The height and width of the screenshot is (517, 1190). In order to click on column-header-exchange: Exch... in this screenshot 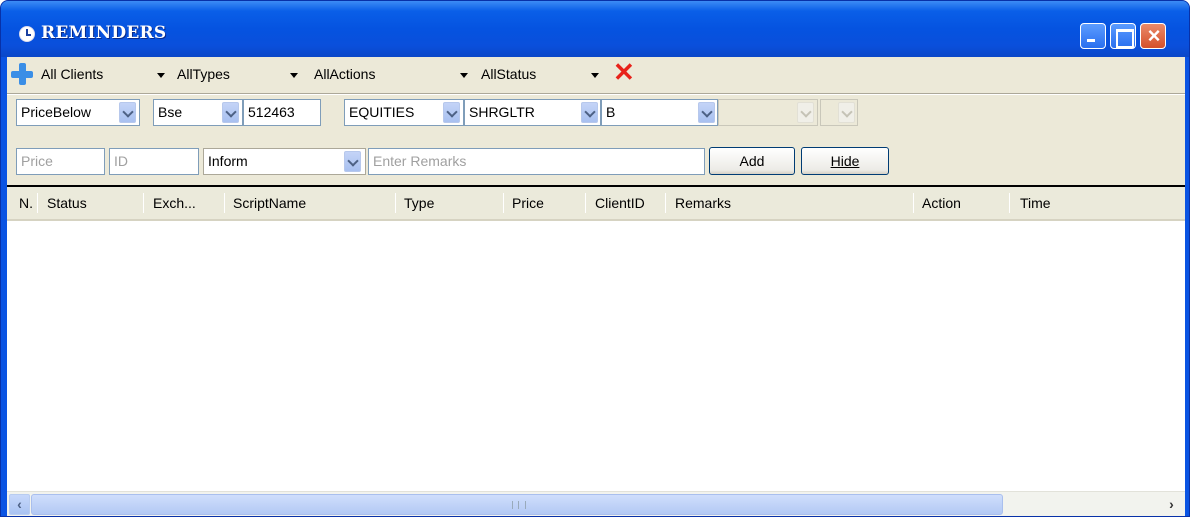, I will do `click(174, 203)`.